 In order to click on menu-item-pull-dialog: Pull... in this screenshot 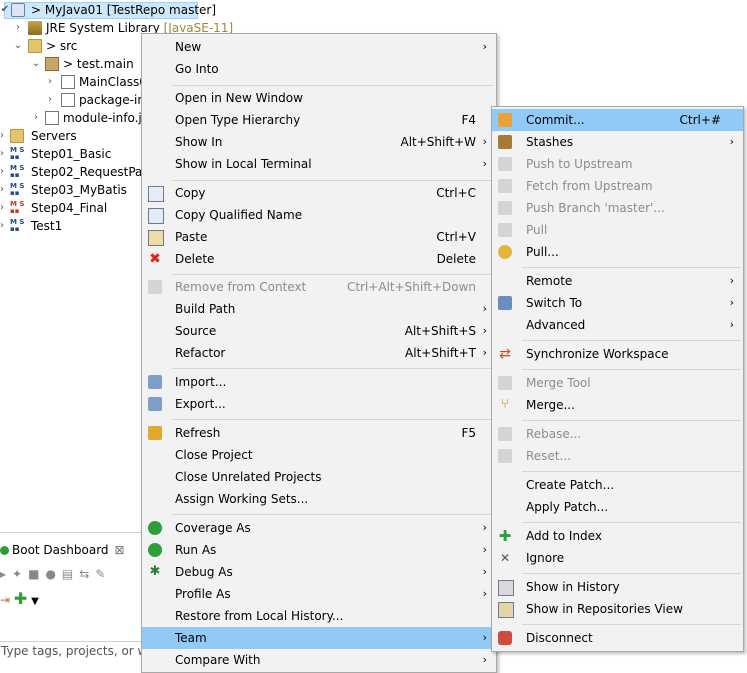, I will do `click(617, 252)`.